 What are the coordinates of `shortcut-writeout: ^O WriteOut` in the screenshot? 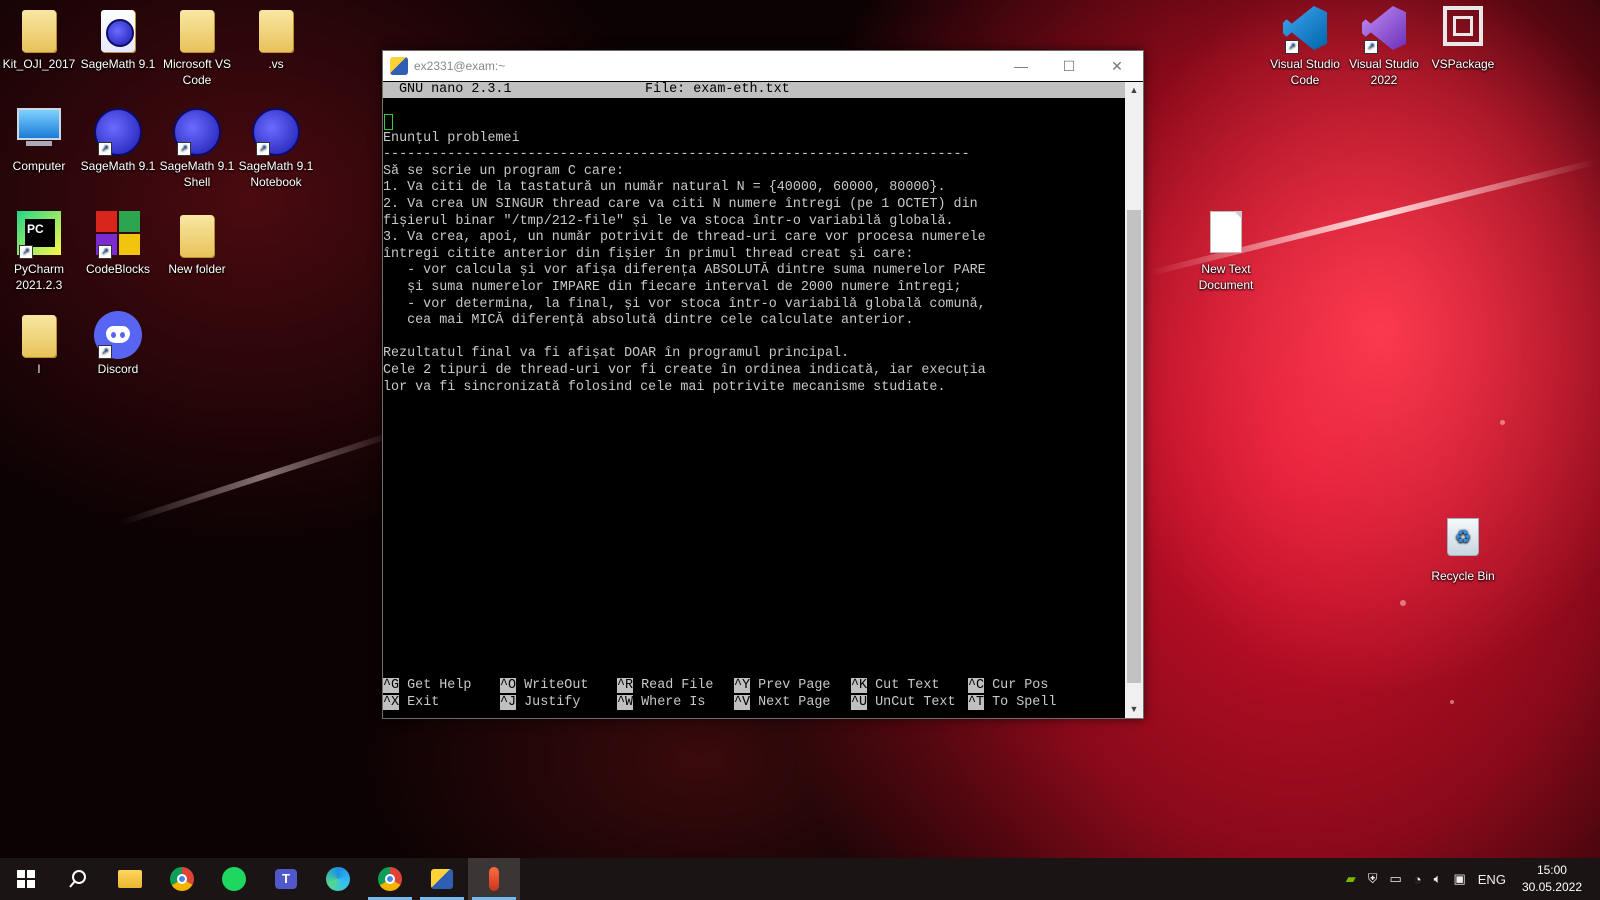 It's located at (558, 686).